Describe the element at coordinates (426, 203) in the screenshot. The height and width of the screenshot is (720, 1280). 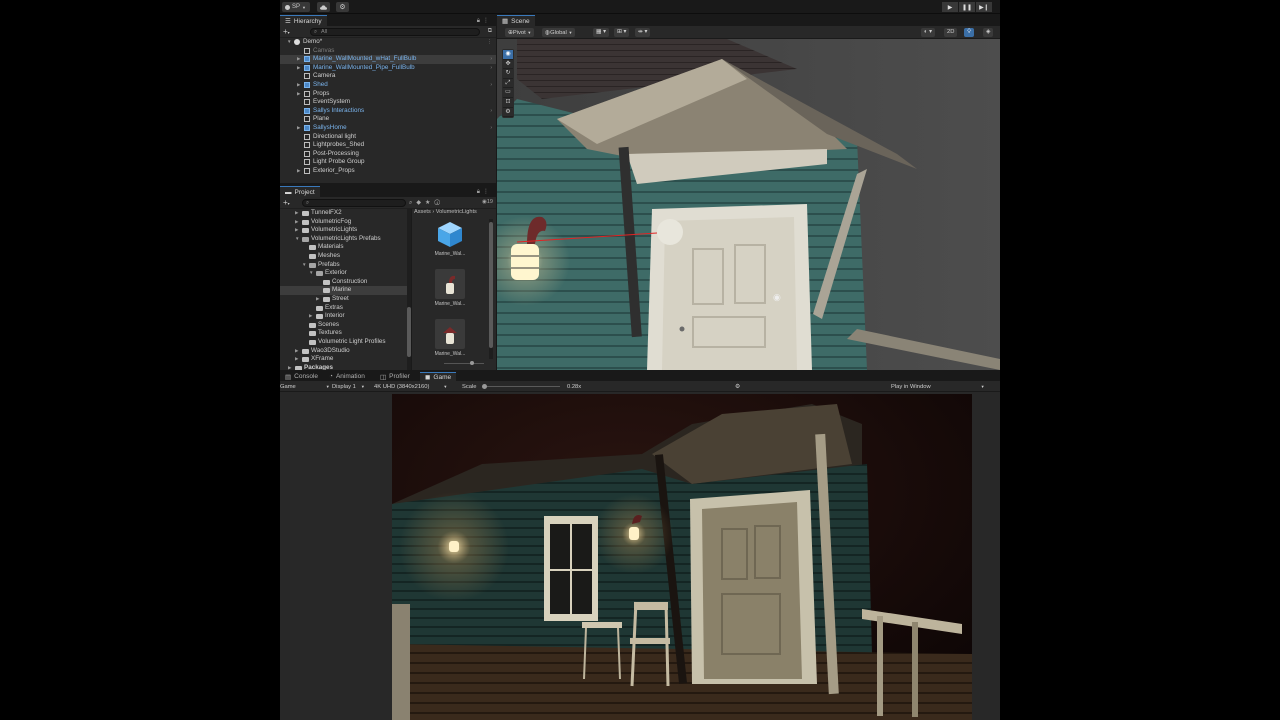
I see `project-filter-icons: ⌕◆★ⓘ` at that location.